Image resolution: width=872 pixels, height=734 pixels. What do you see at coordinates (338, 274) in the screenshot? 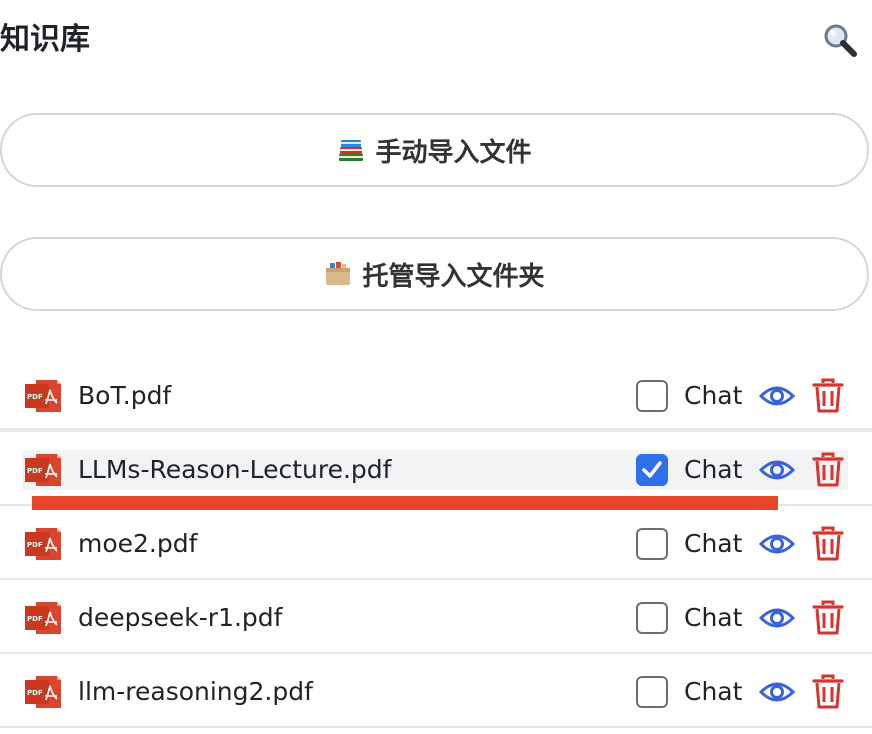
I see `file-cabinet-icon` at bounding box center [338, 274].